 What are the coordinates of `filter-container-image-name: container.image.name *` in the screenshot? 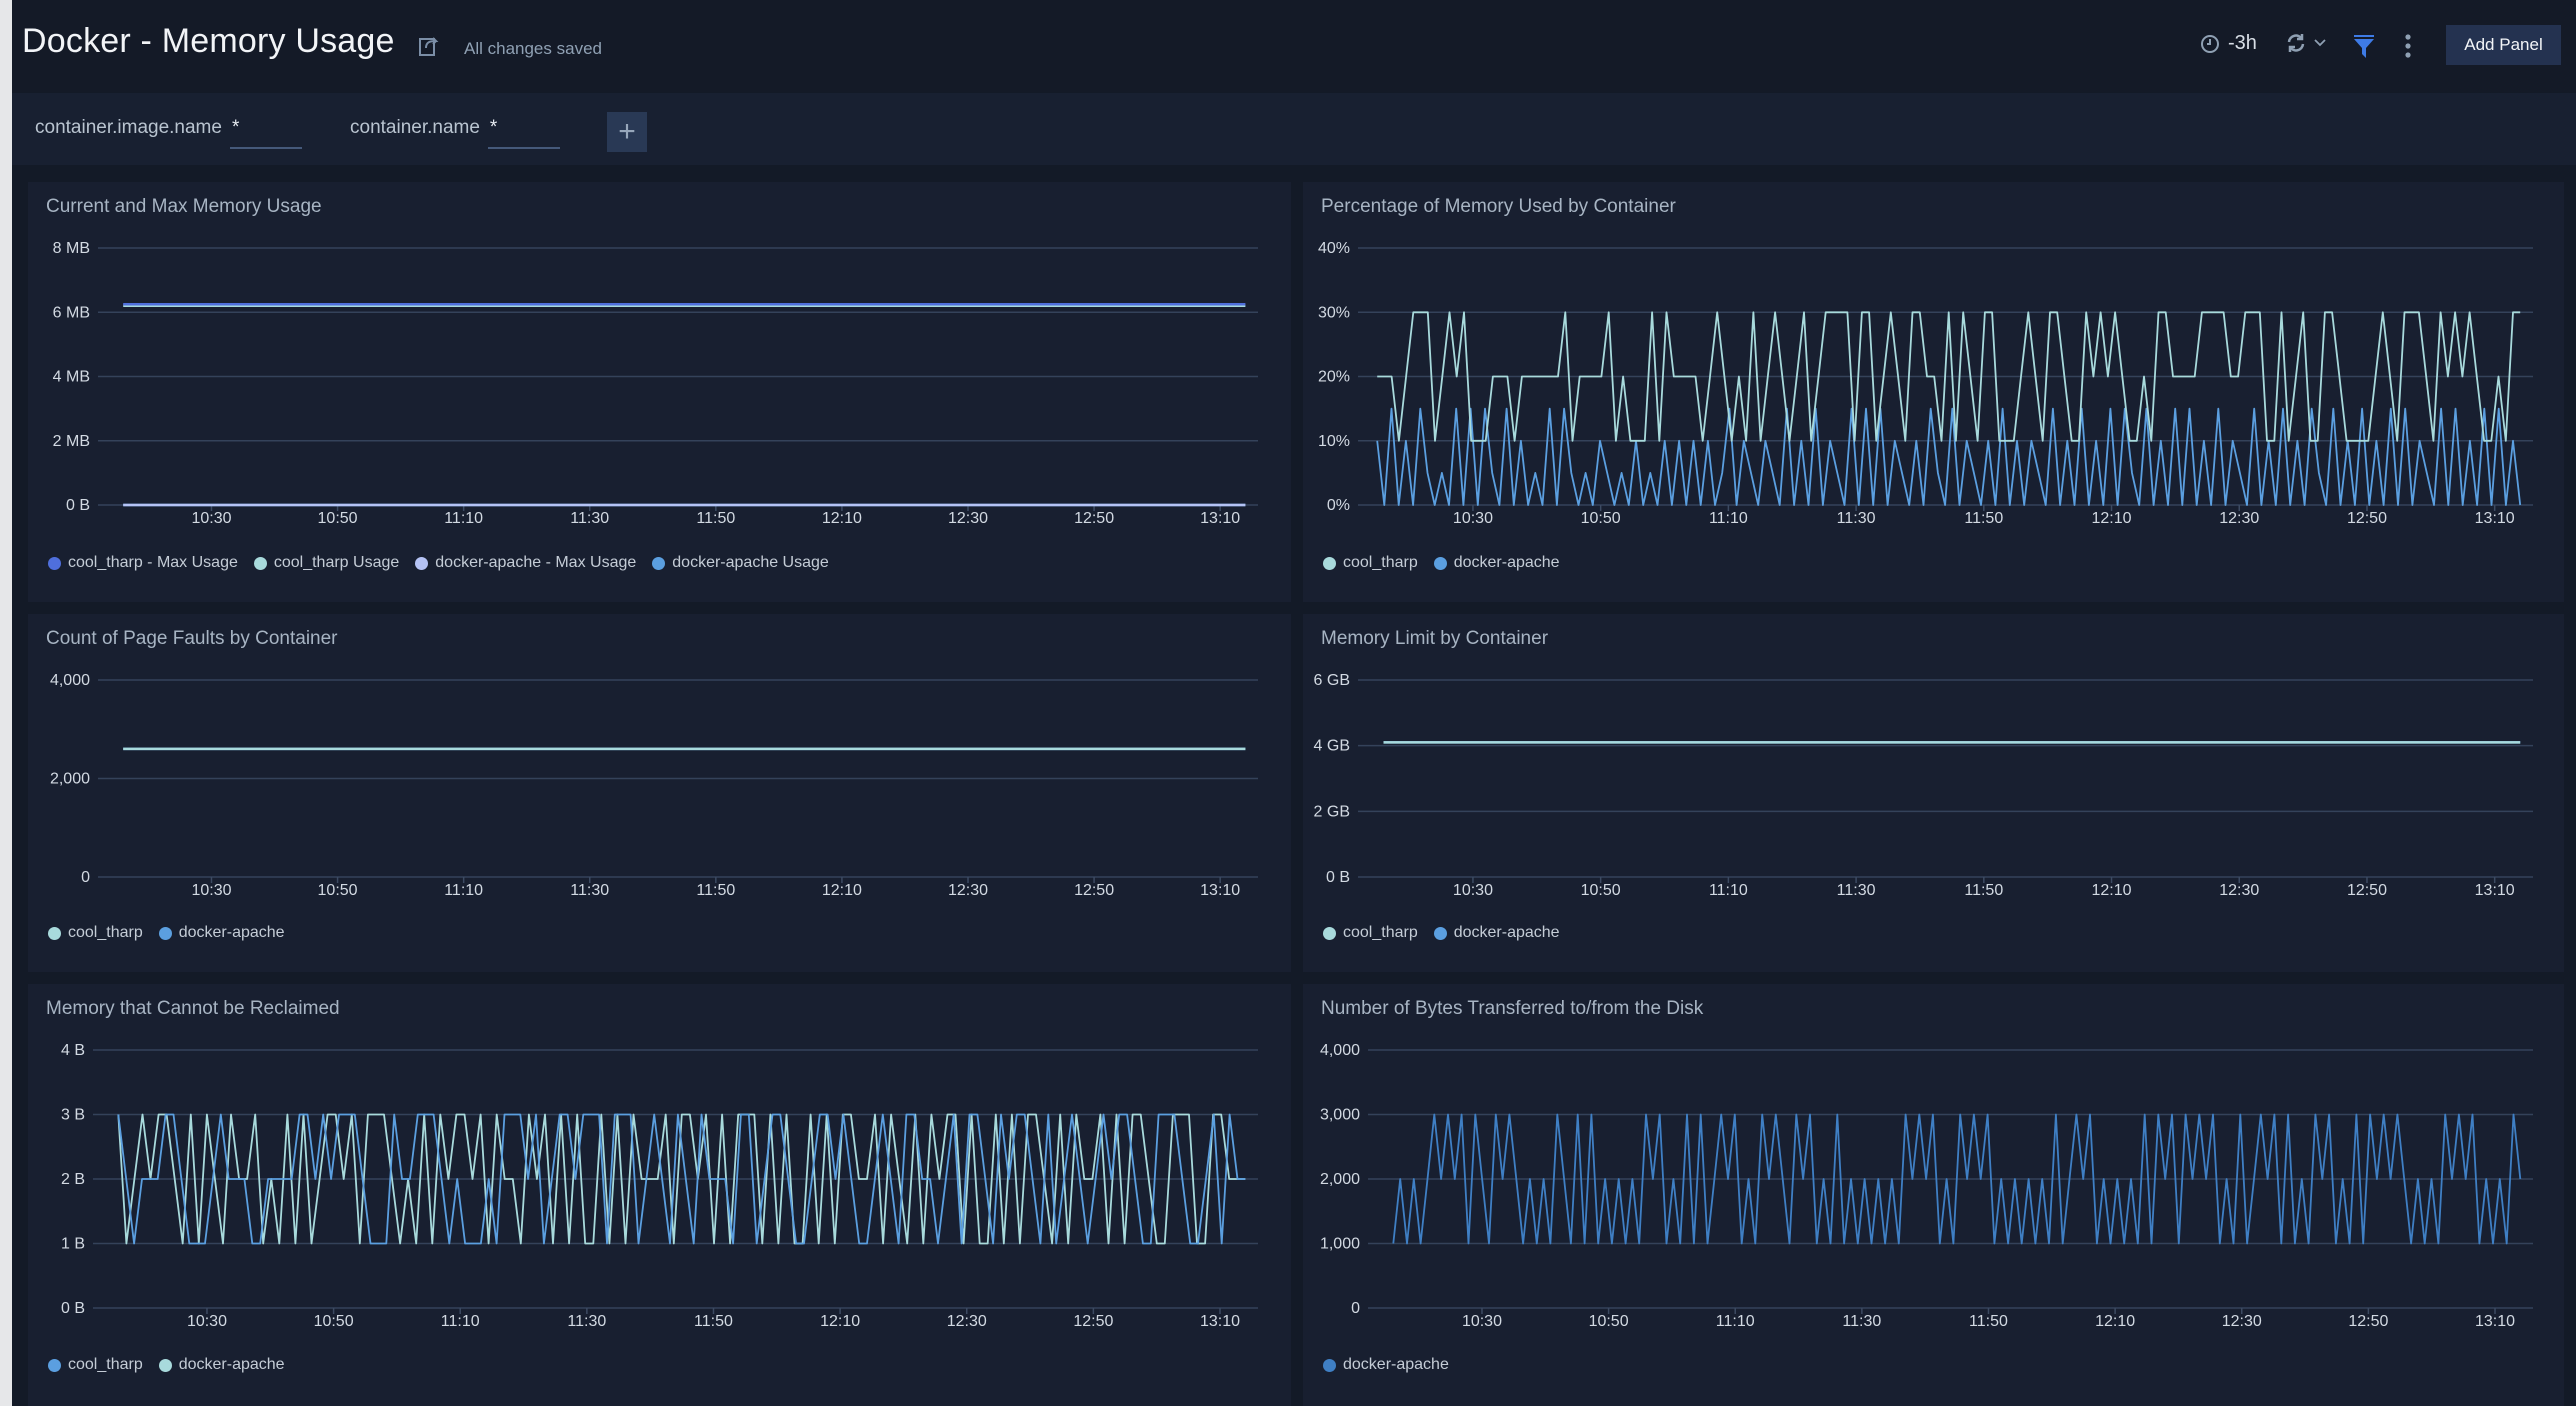 It's located at (168, 133).